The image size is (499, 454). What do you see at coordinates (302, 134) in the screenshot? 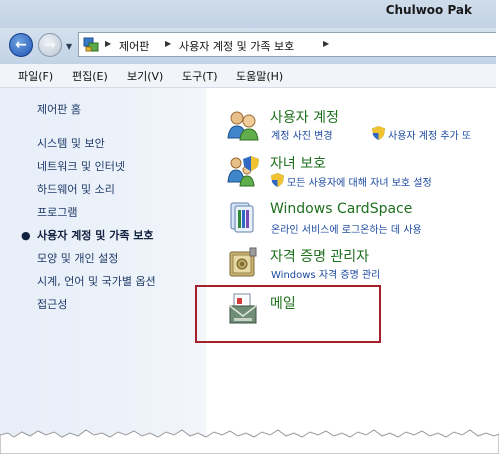
I see `link-change-account-picture: 계정 사진 변경` at bounding box center [302, 134].